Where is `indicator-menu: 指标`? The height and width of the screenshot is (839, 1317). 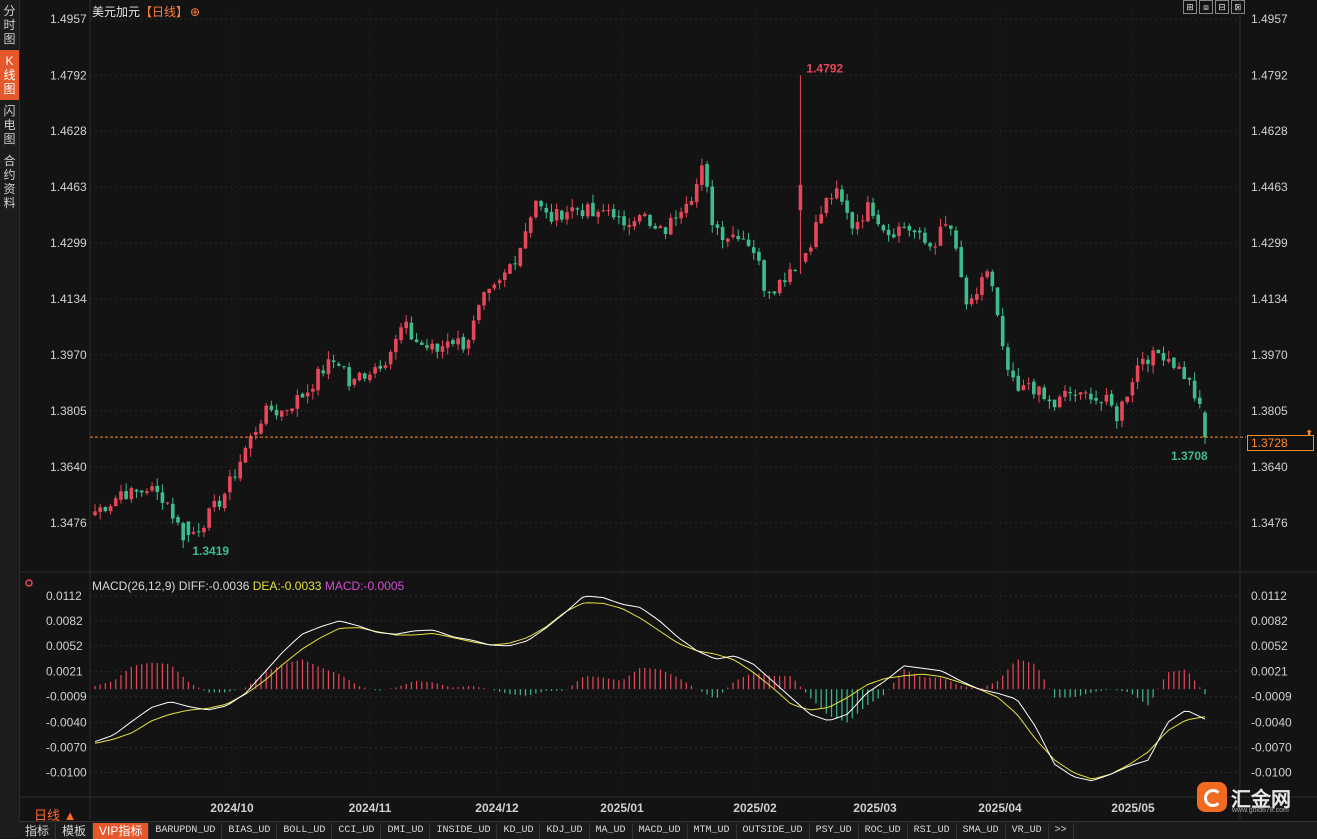
indicator-menu: 指标 is located at coordinates (38, 830).